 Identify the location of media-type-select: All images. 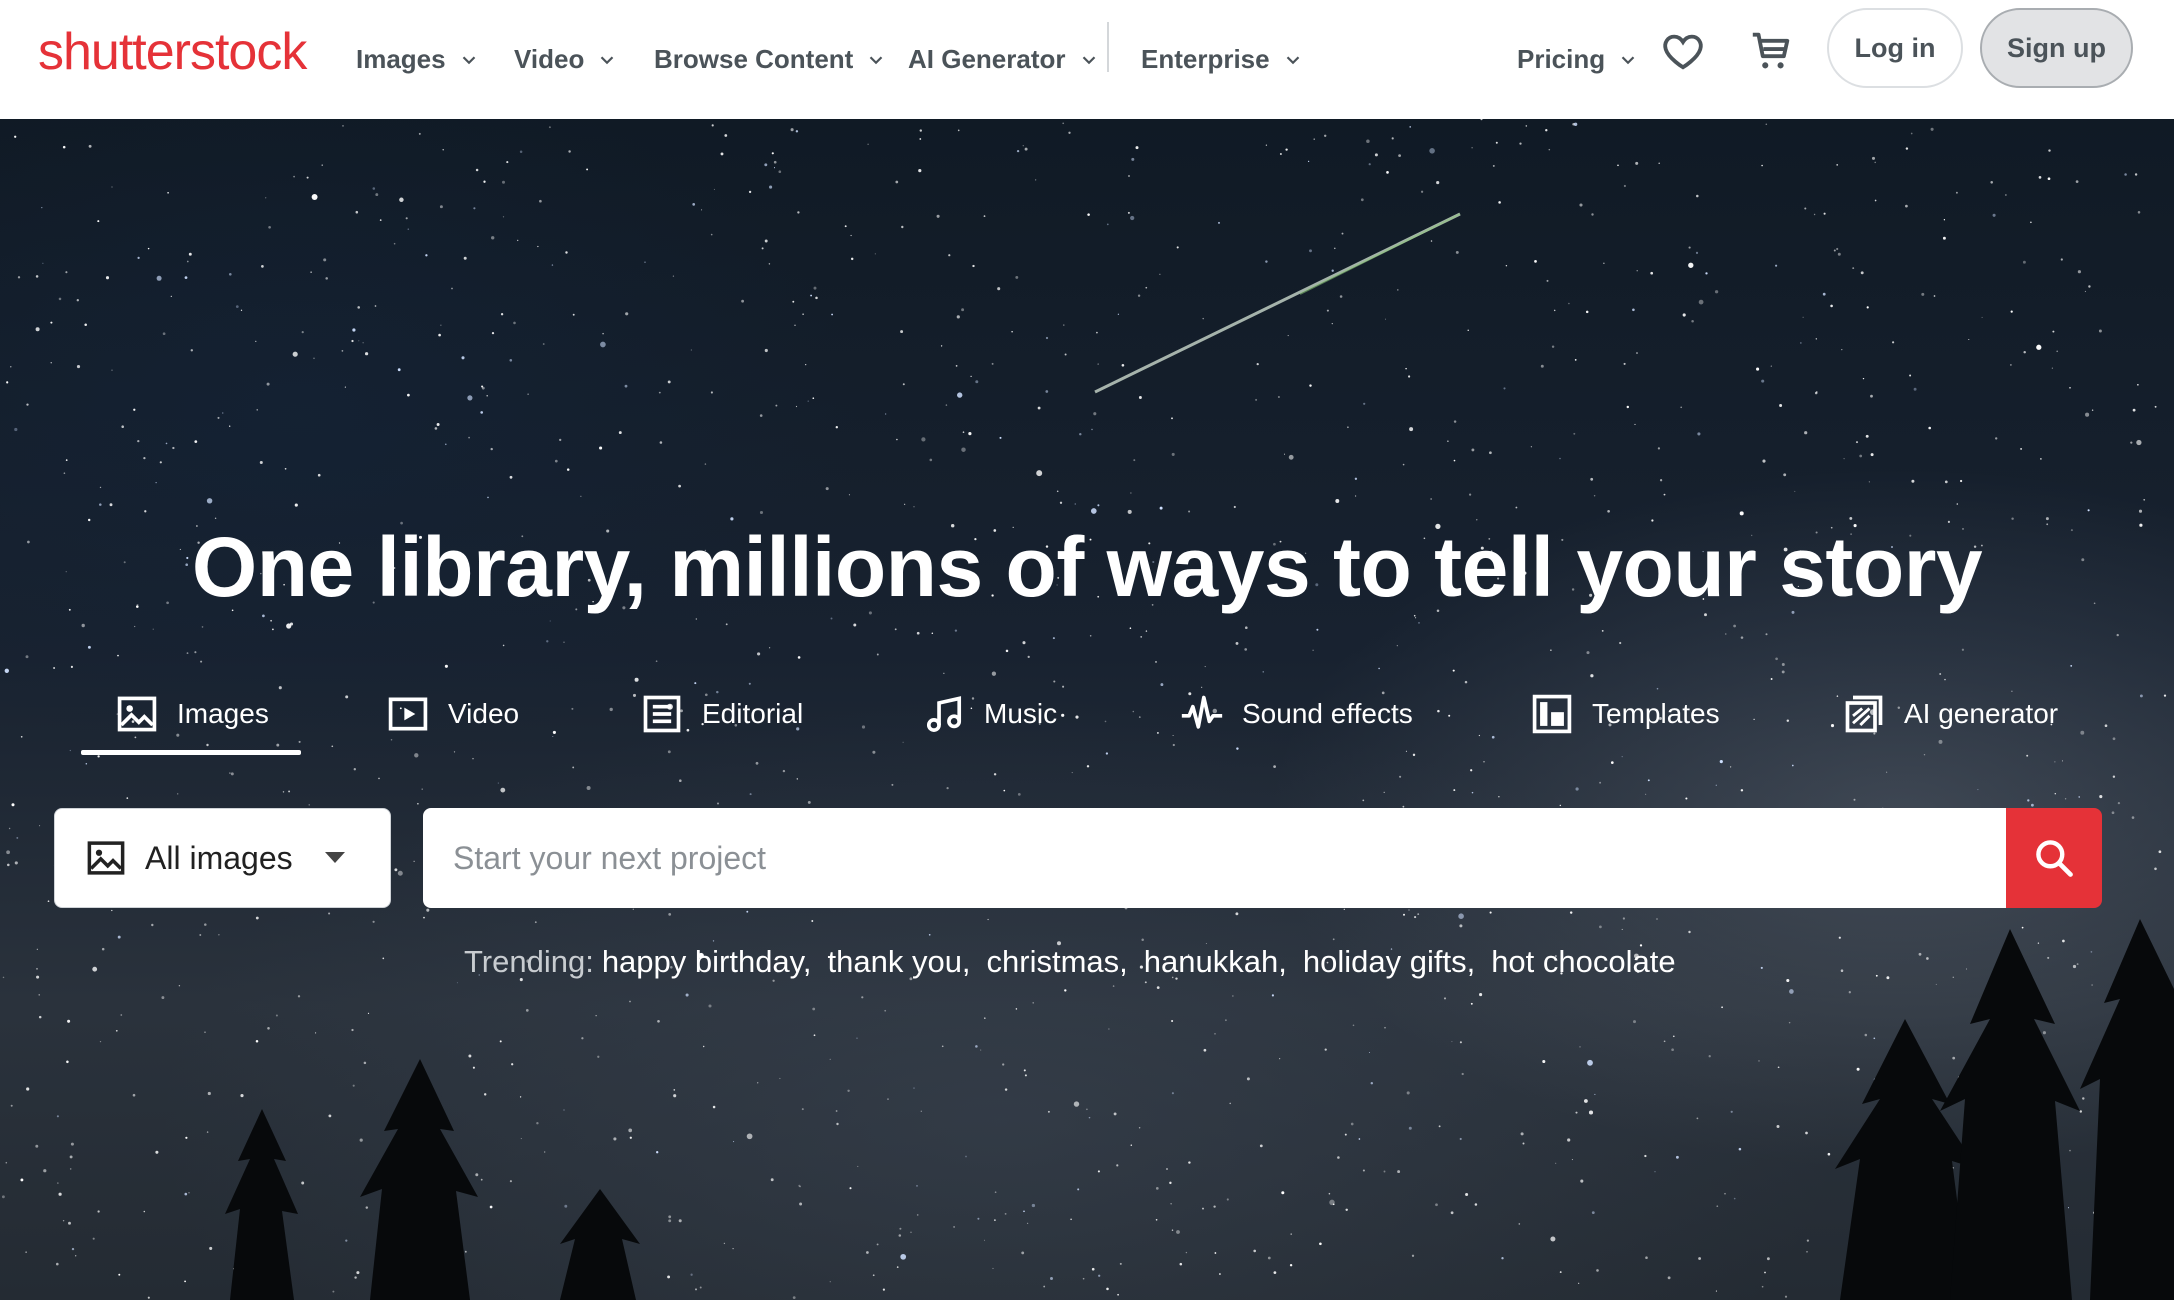
(222, 858).